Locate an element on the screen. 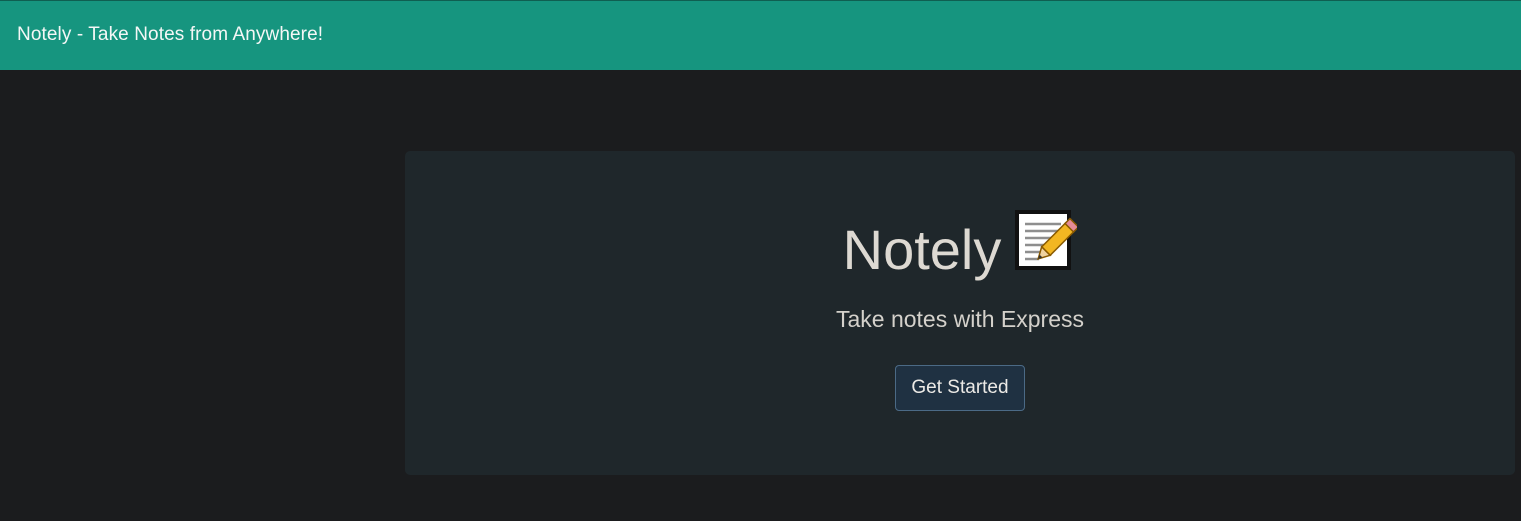 The height and width of the screenshot is (521, 1521). hero-title: Notely is located at coordinates (960, 249).